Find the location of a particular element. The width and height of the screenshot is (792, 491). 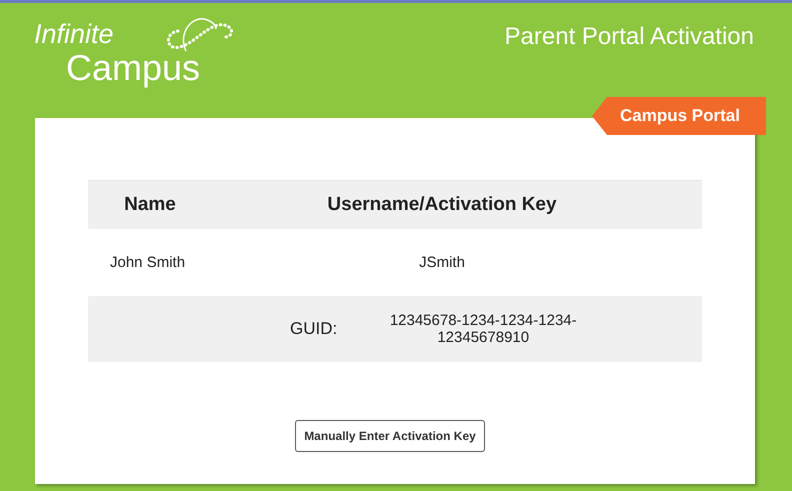

table-cell-text: John Smith is located at coordinates (147, 262).